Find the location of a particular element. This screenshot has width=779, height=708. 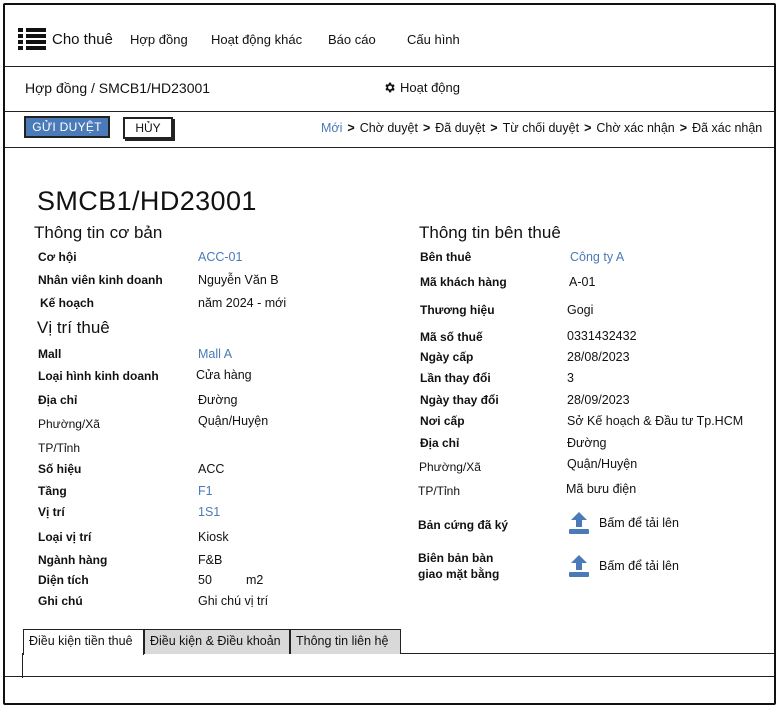

breadcrumb: Hợp đồng / SMCB1/HD23001 is located at coordinates (117, 88).